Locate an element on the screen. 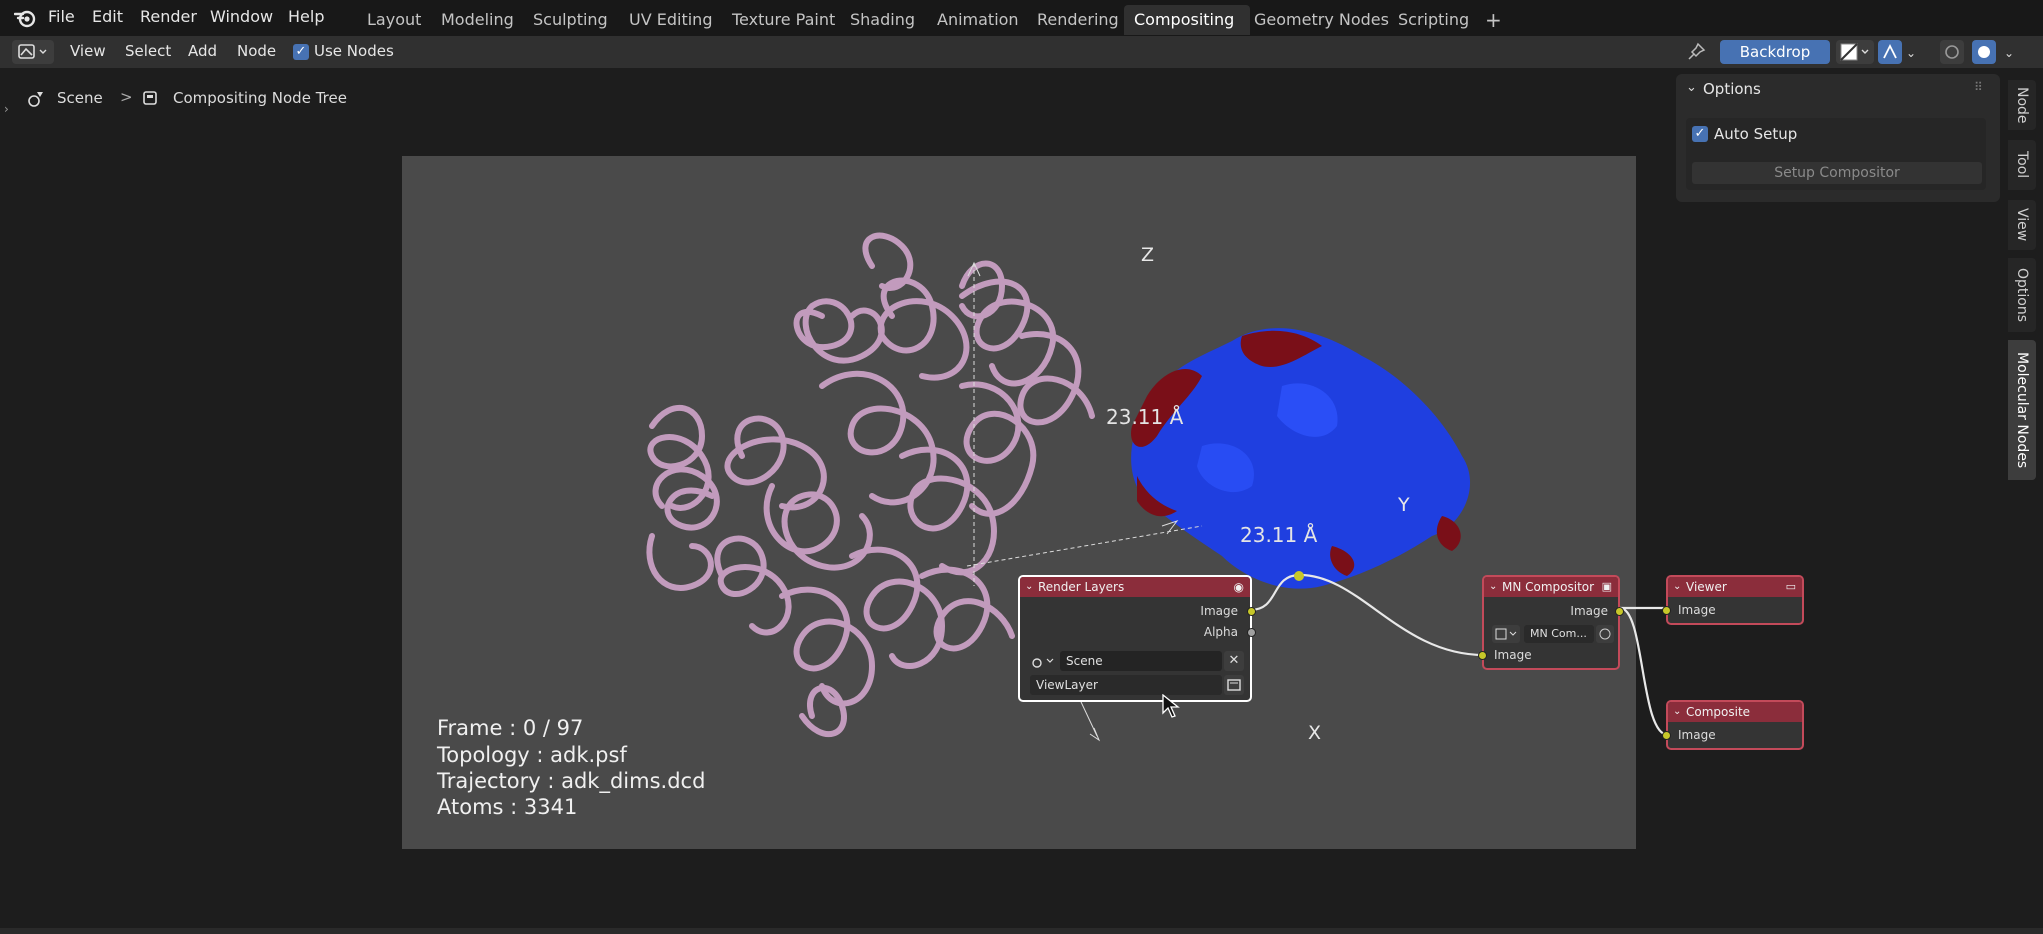  auto-setup-checkbox: ✓ is located at coordinates (1700, 134).